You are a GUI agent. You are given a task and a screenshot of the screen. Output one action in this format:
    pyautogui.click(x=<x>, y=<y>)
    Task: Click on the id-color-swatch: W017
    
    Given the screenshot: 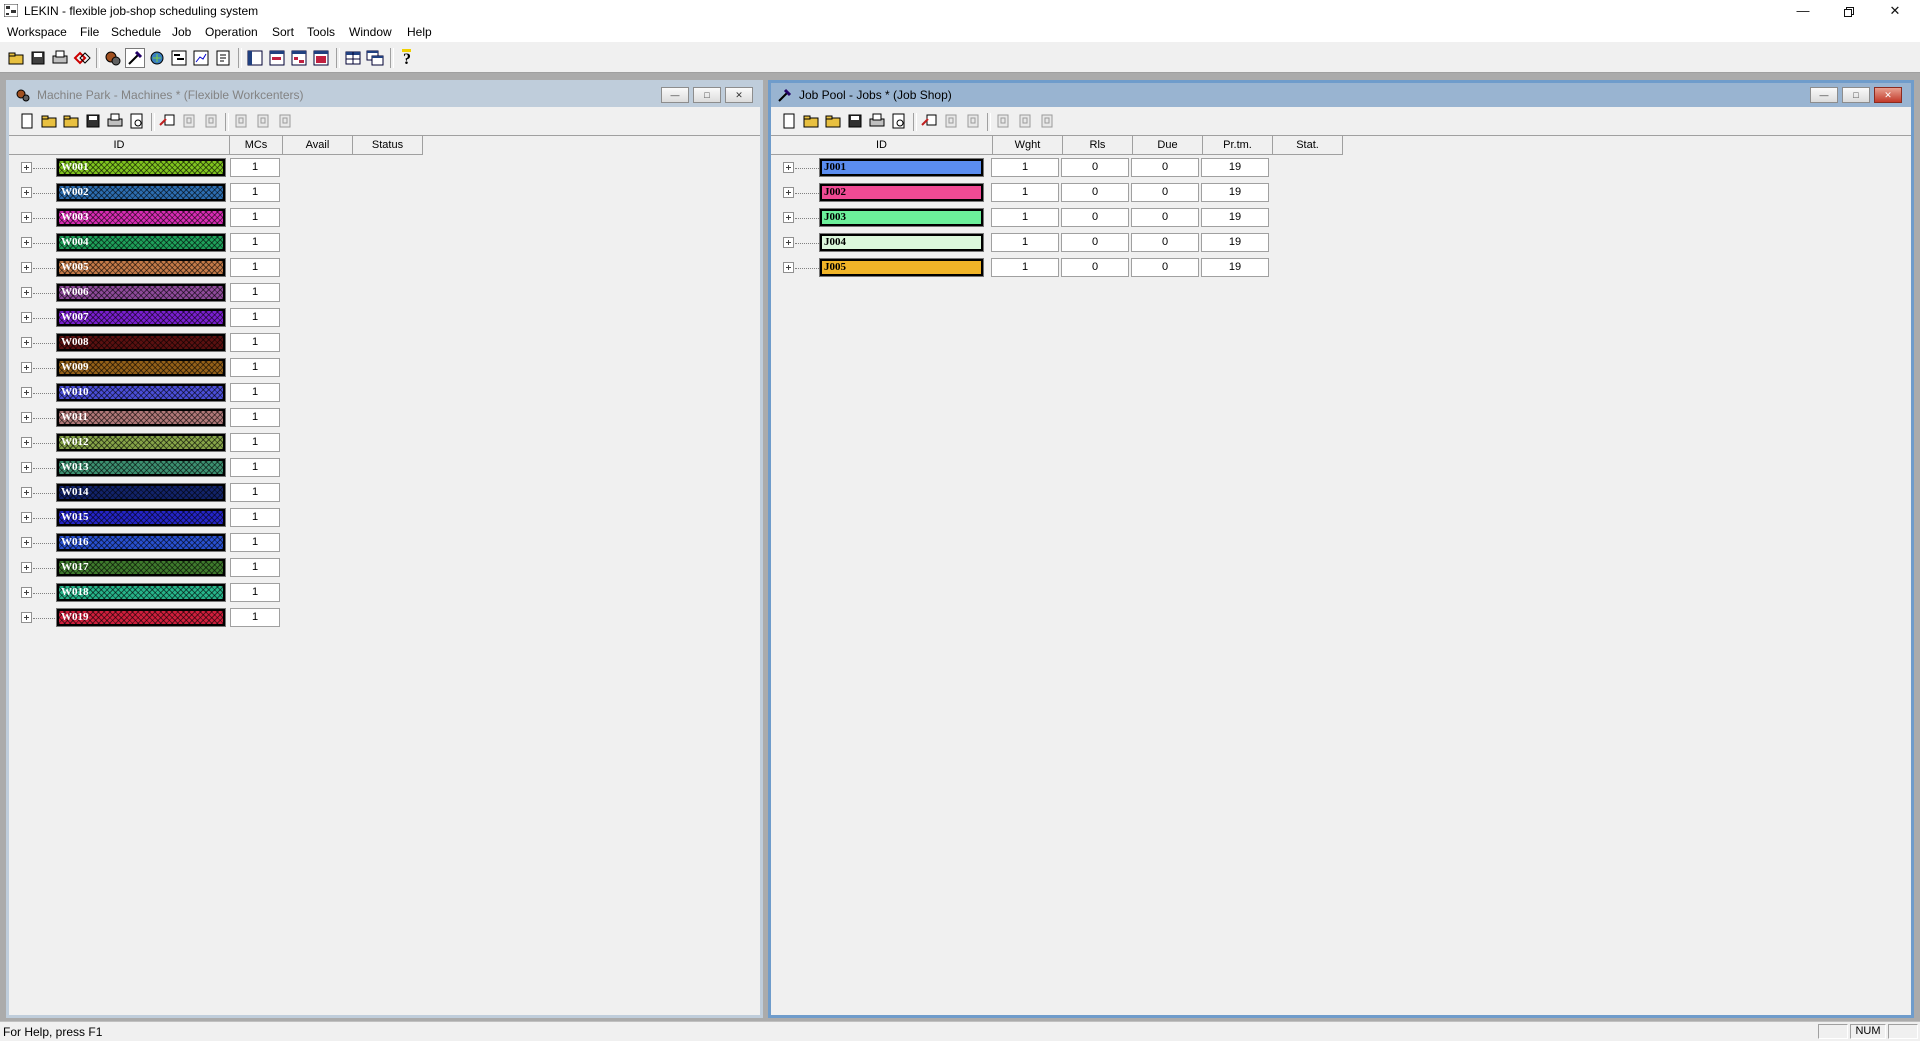 What is the action you would take?
    pyautogui.click(x=141, y=567)
    